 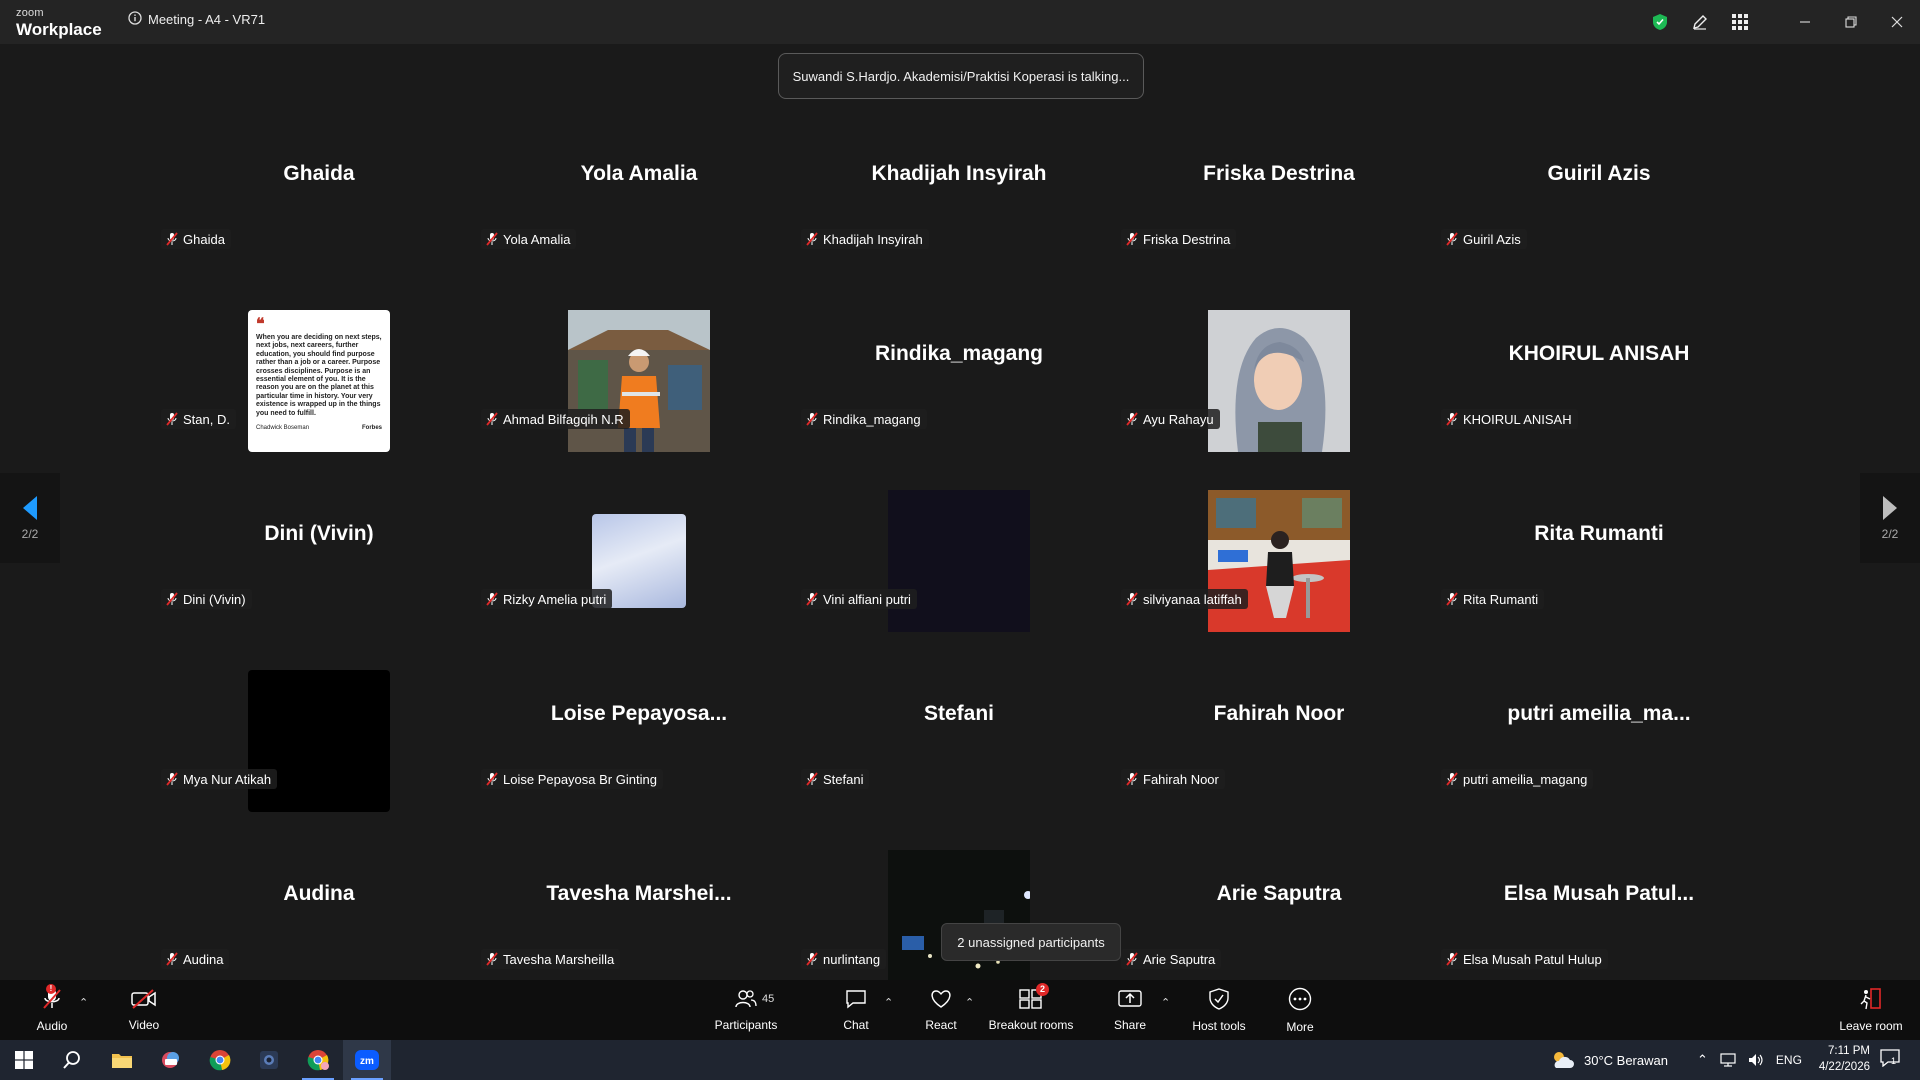 What do you see at coordinates (59, 29) in the screenshot?
I see `brand-big: Workplace` at bounding box center [59, 29].